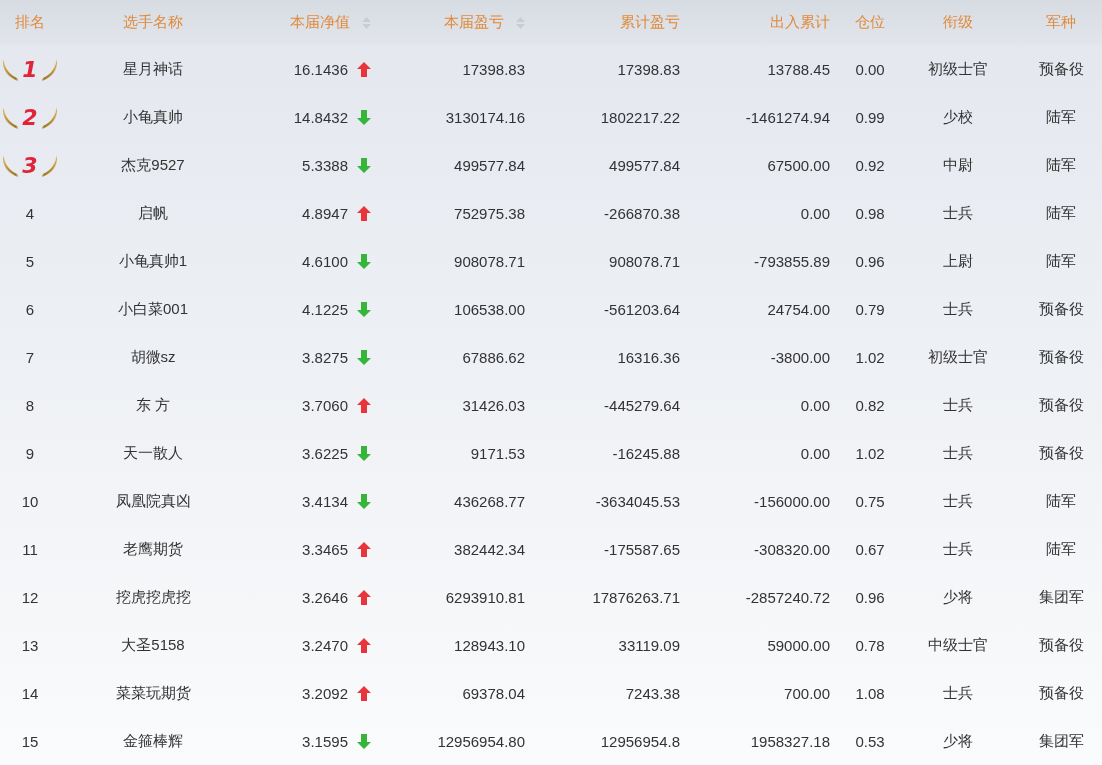 The height and width of the screenshot is (765, 1102). Describe the element at coordinates (792, 501) in the screenshot. I see `flow-value: -156000.00` at that location.